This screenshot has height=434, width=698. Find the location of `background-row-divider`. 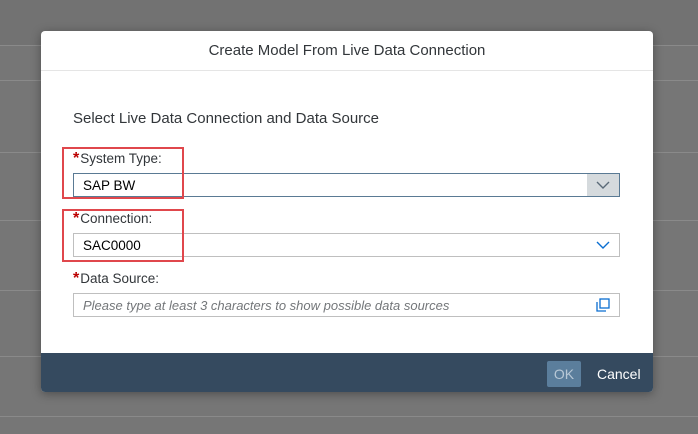

background-row-divider is located at coordinates (349, 416).